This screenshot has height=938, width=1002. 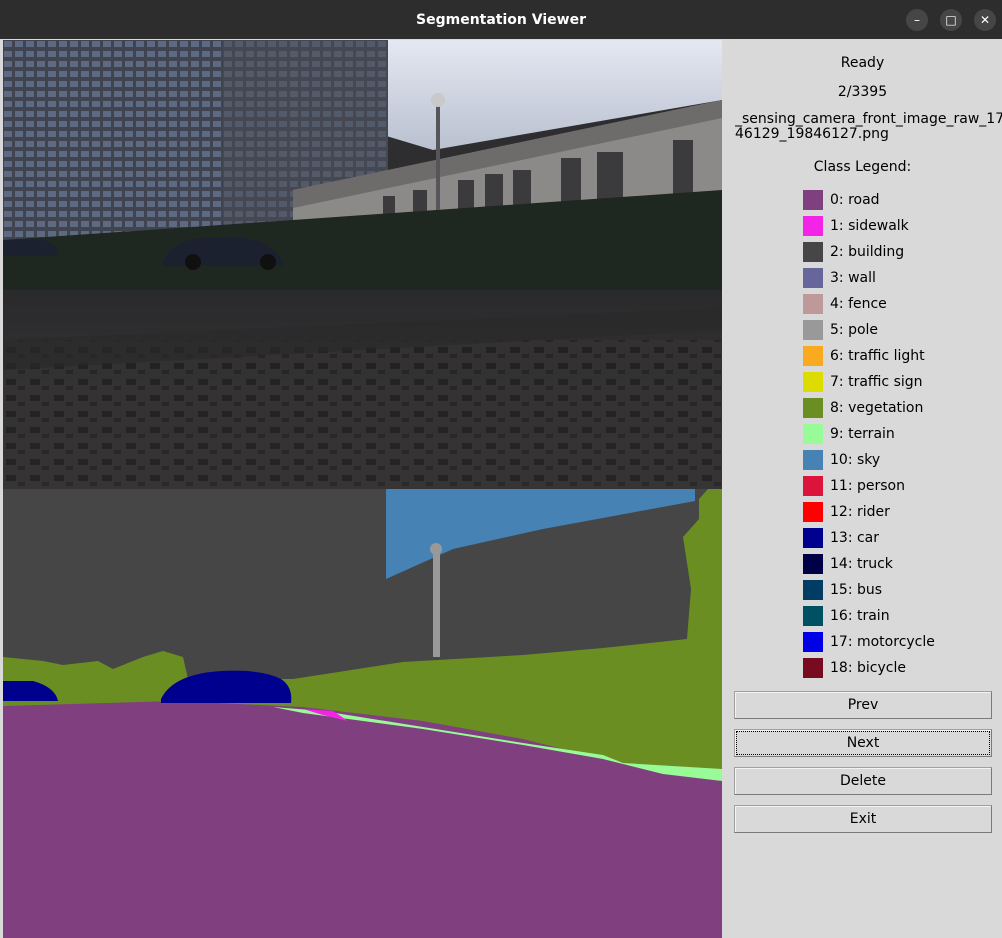 What do you see at coordinates (812, 134) in the screenshot?
I see `filename-line2: 46129_19846127.png` at bounding box center [812, 134].